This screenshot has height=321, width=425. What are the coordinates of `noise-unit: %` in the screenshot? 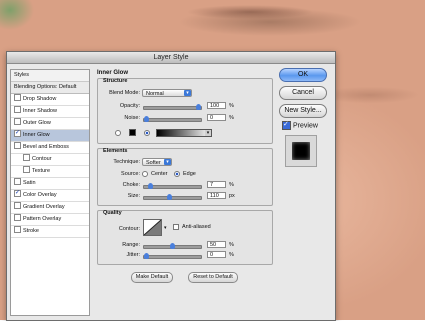 It's located at (231, 118).